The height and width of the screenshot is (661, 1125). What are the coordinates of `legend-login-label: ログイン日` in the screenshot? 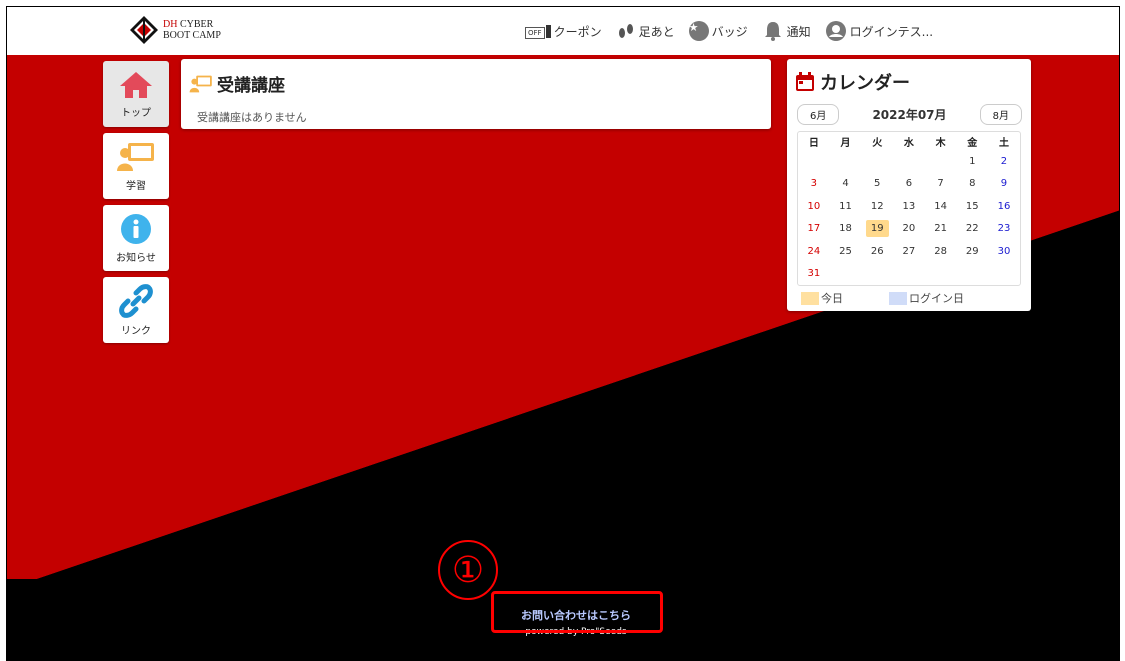 It's located at (936, 298).